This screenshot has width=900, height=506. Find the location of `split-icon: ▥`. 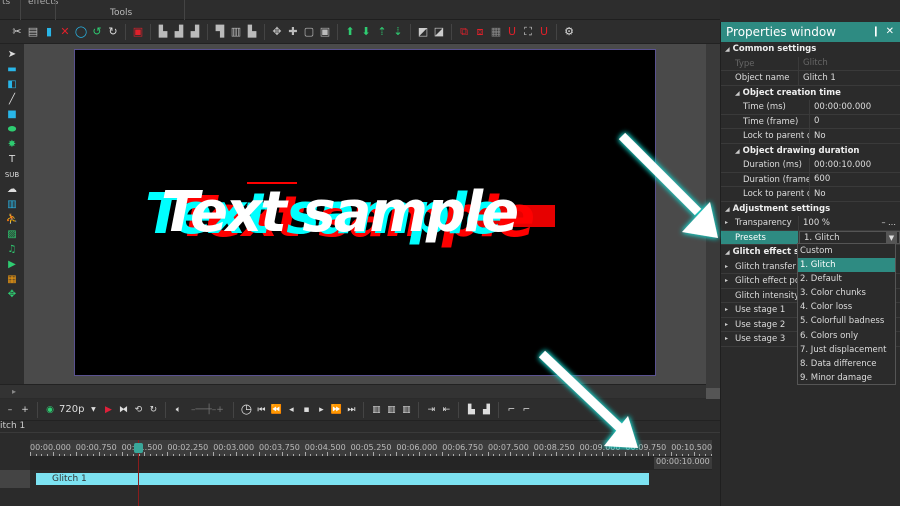

split-icon: ▥ is located at coordinates (376, 410).